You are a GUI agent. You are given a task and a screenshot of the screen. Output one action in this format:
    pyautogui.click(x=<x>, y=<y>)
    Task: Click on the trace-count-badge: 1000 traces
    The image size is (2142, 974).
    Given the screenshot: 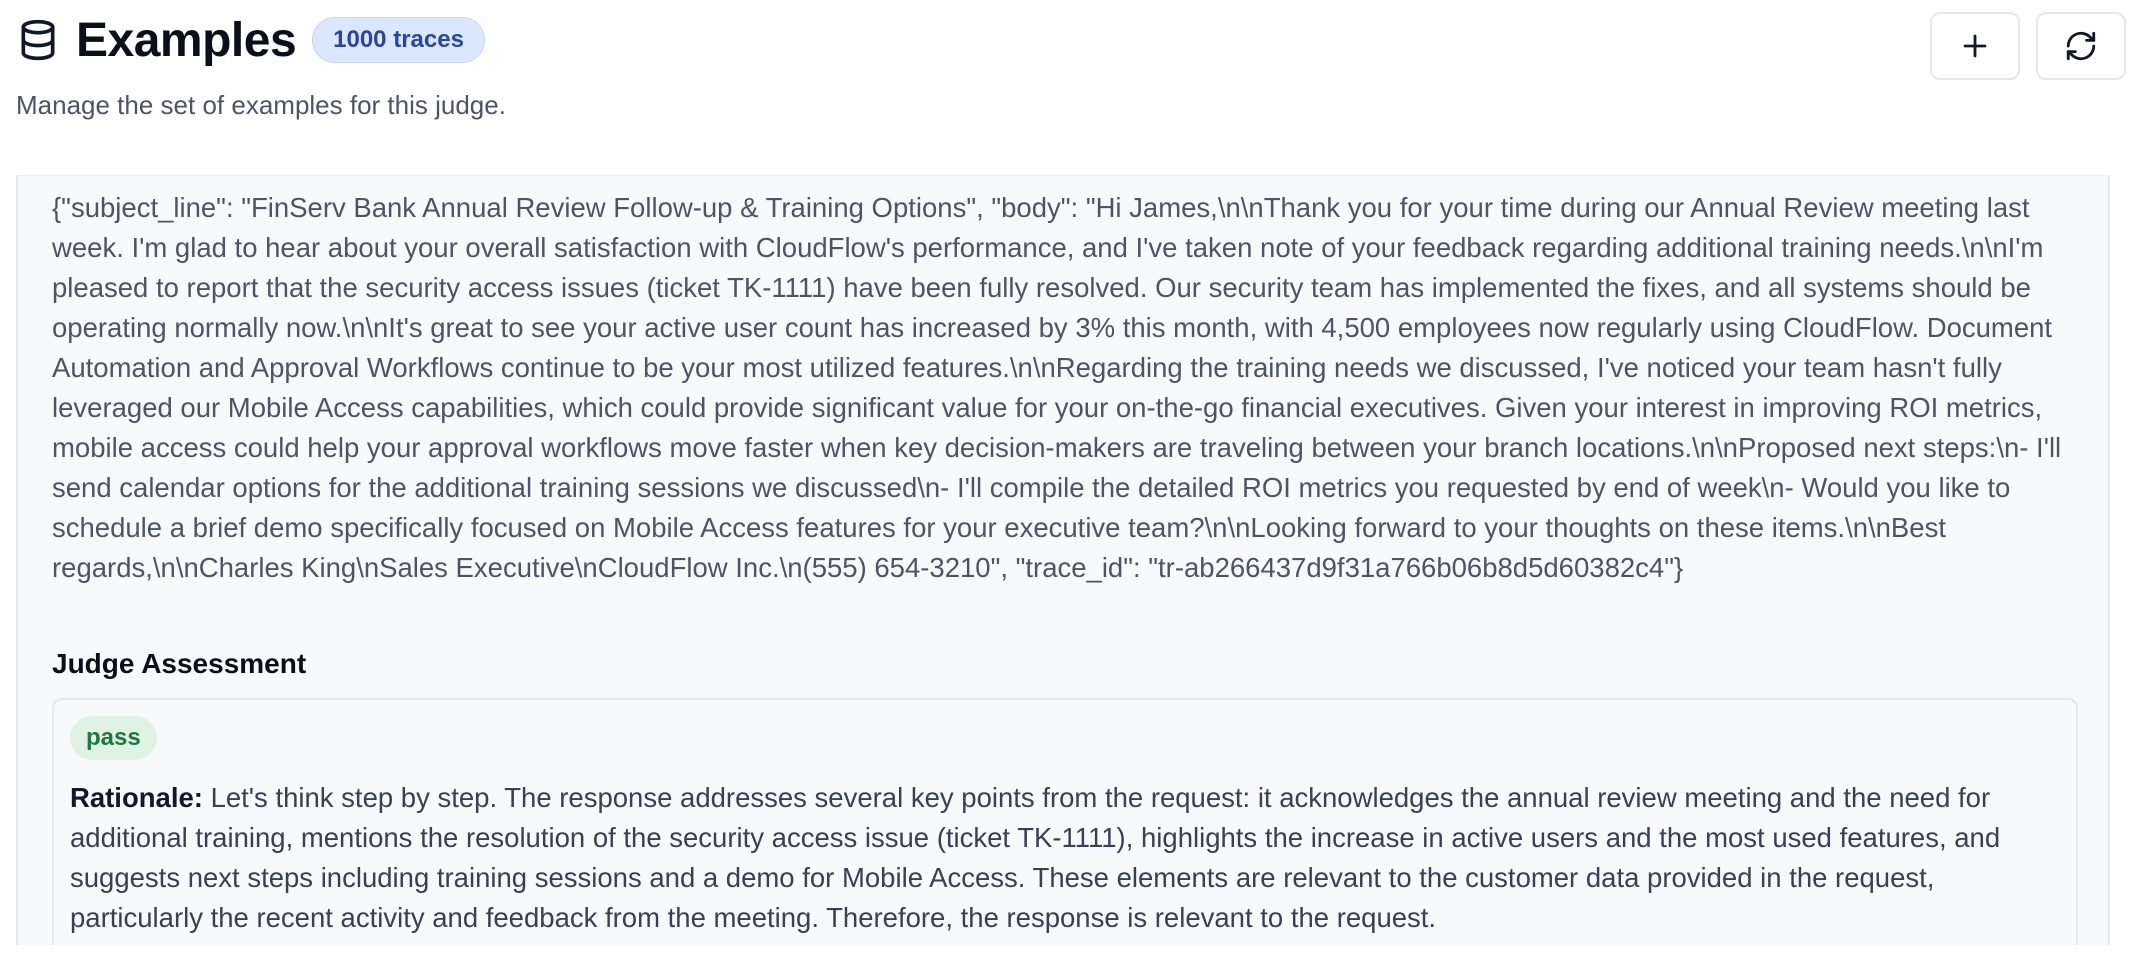 What is the action you would take?
    pyautogui.click(x=398, y=40)
    